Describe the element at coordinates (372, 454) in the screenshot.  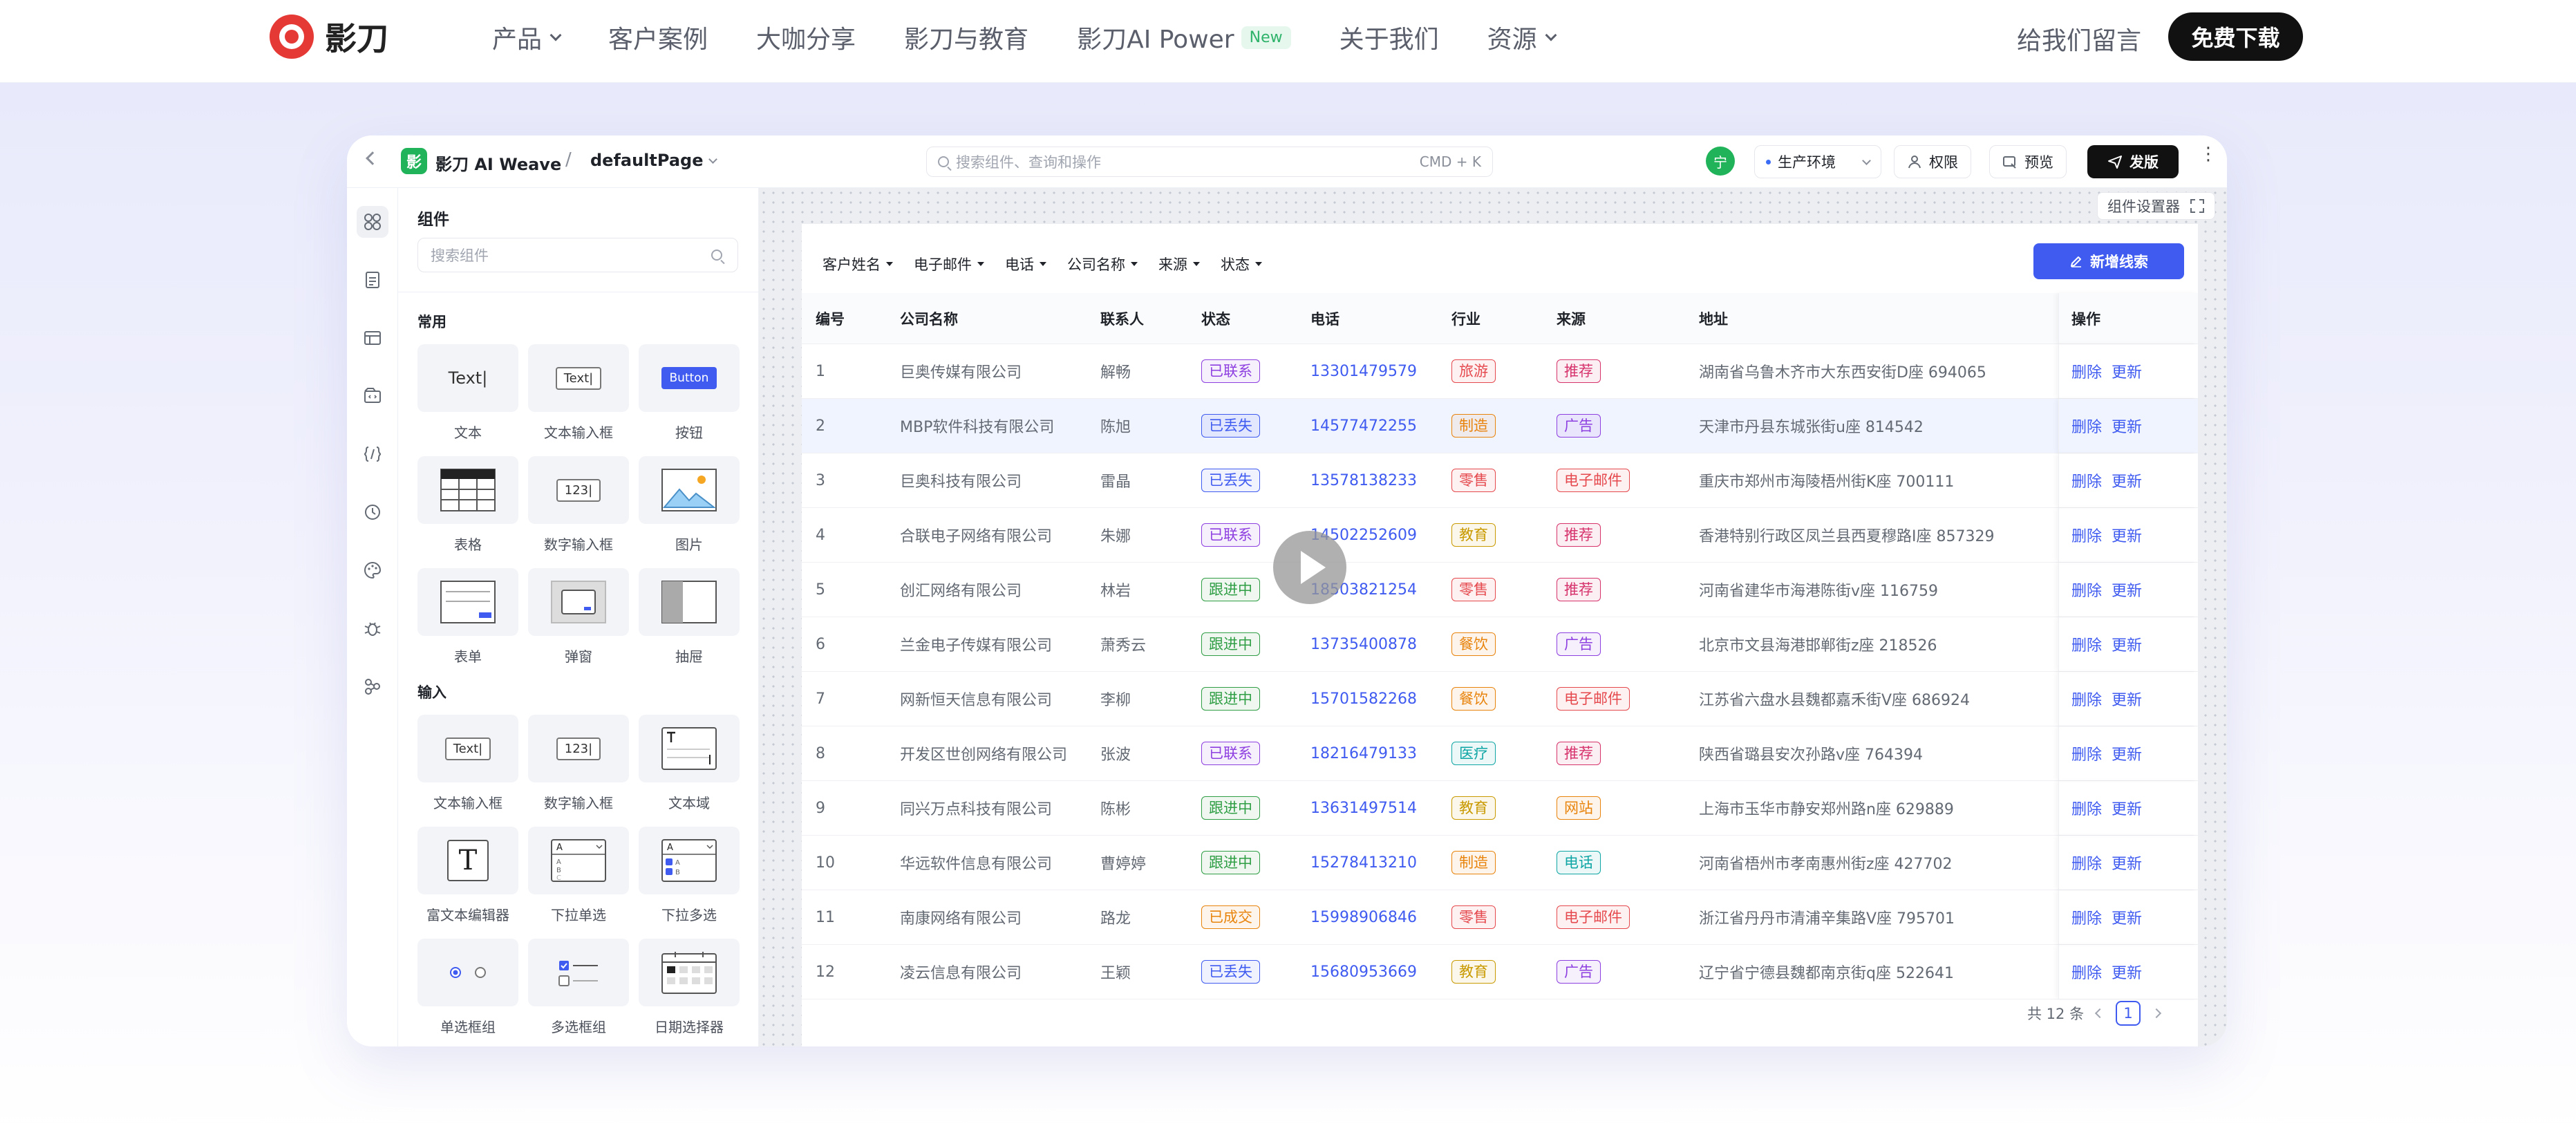
I see `code-icon` at that location.